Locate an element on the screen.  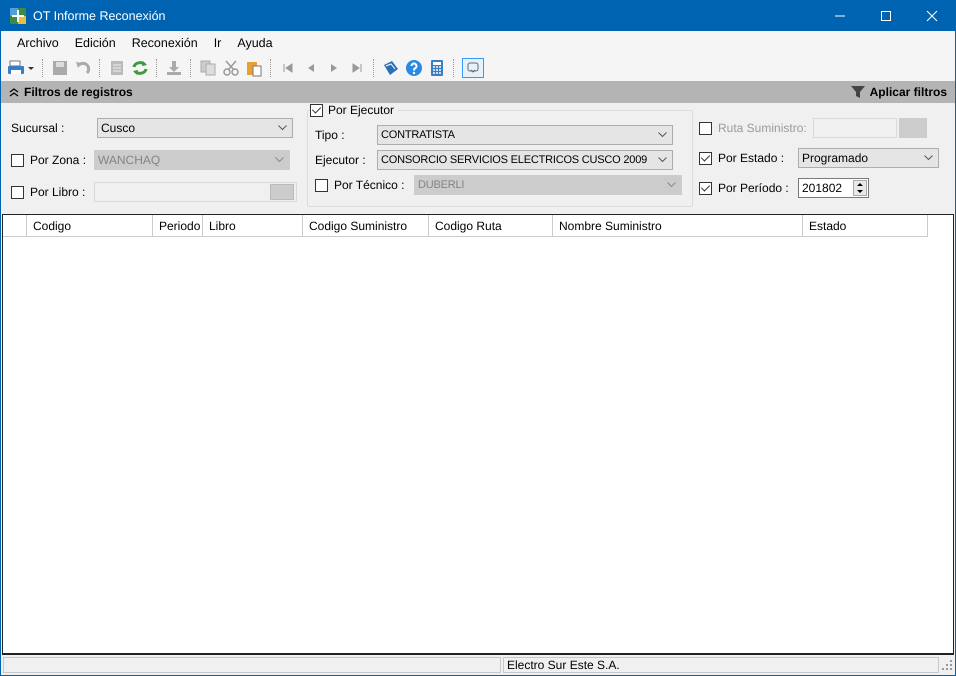
undo-icon is located at coordinates (83, 68).